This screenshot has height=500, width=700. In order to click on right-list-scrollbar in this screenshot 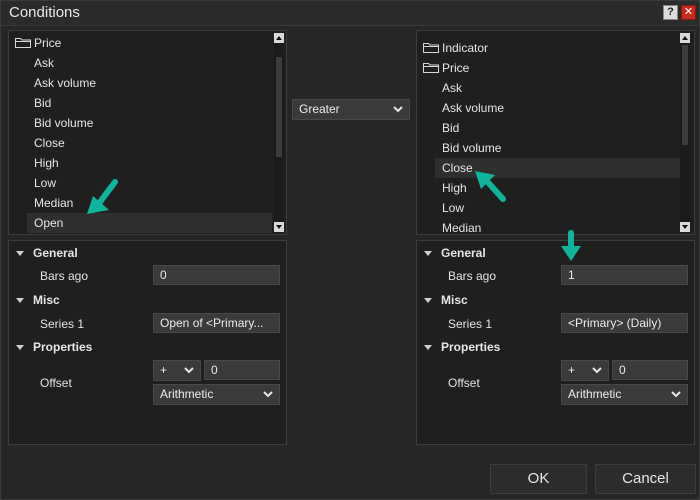, I will do `click(685, 132)`.